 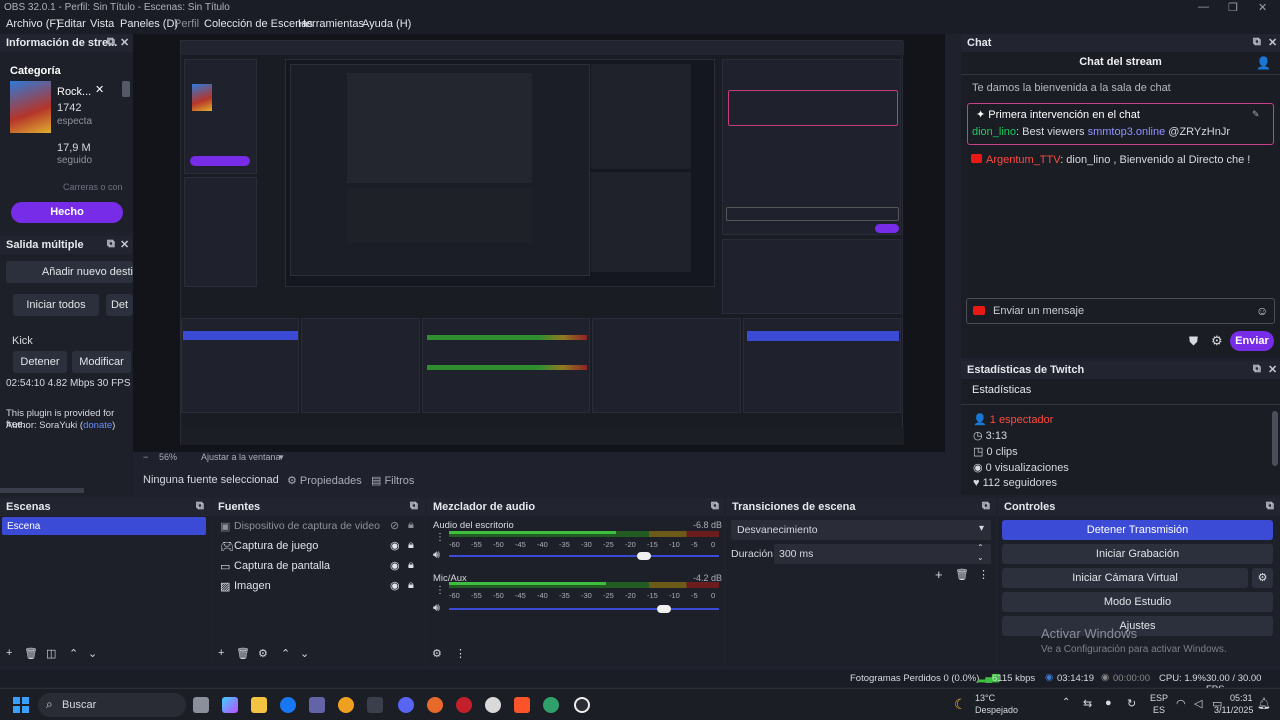 I want to click on zoom-level: 56%, so click(x=168, y=457).